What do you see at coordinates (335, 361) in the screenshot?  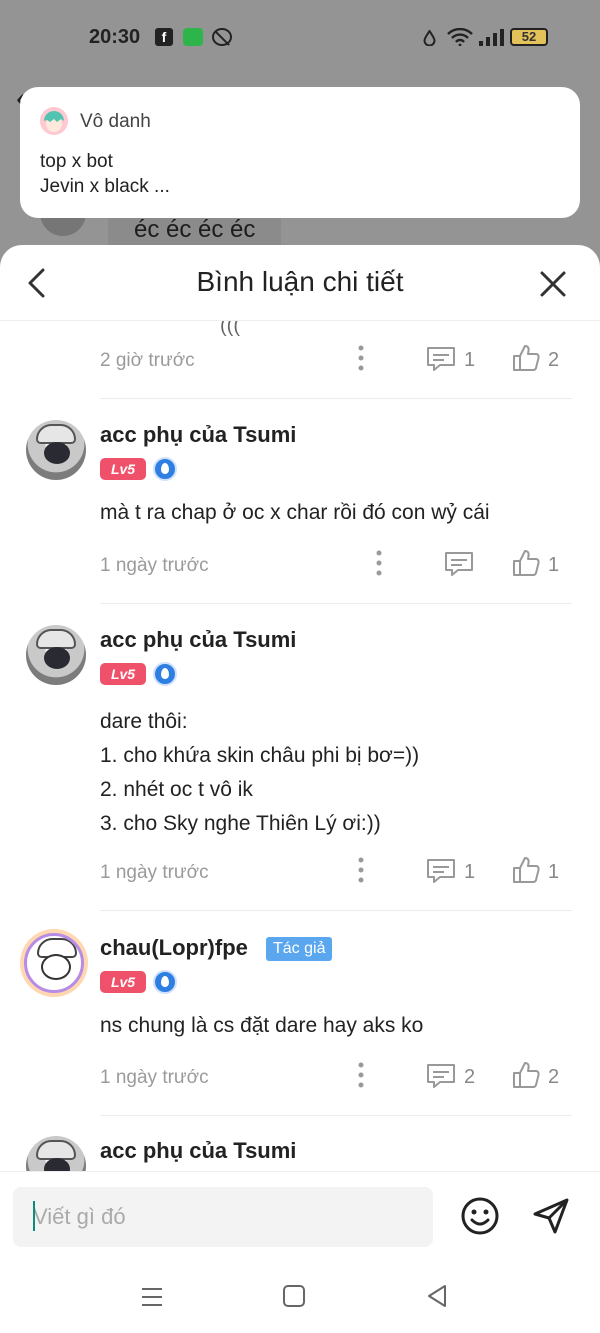 I see `comment-meta: 2 giờ trước 1 2` at bounding box center [335, 361].